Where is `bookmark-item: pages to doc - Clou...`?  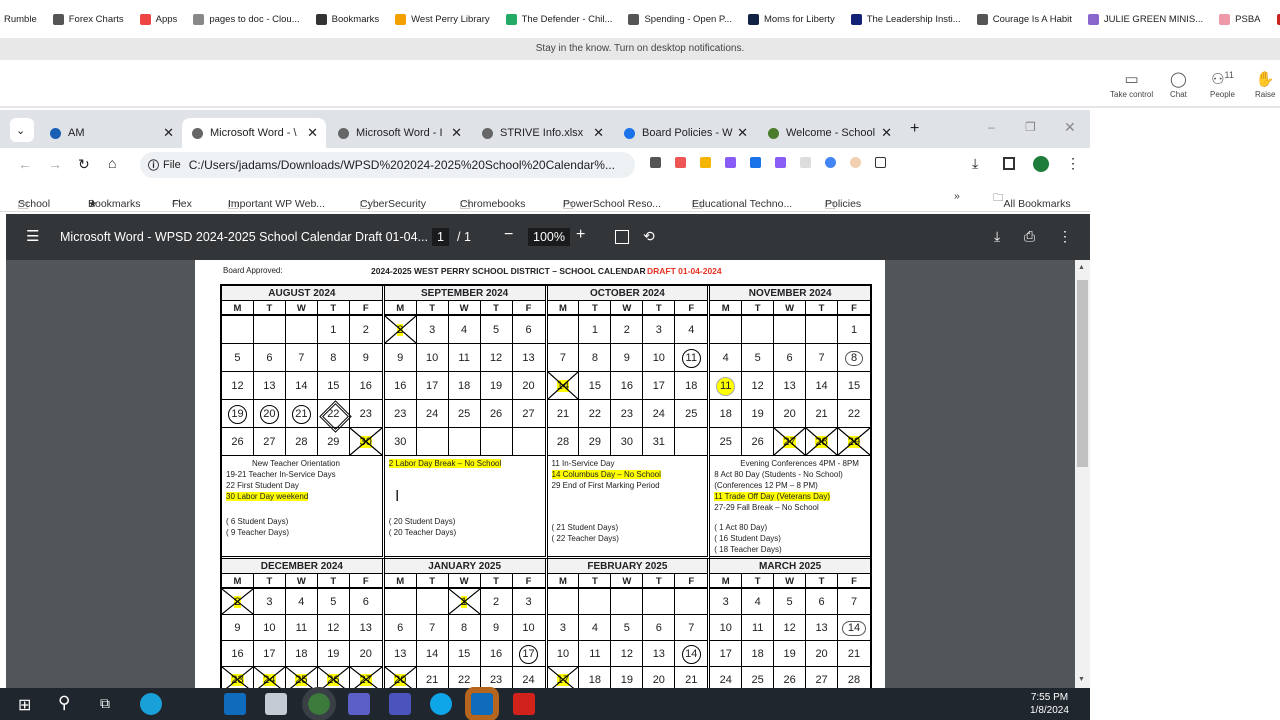
bookmark-item: pages to doc - Clou... is located at coordinates (246, 19).